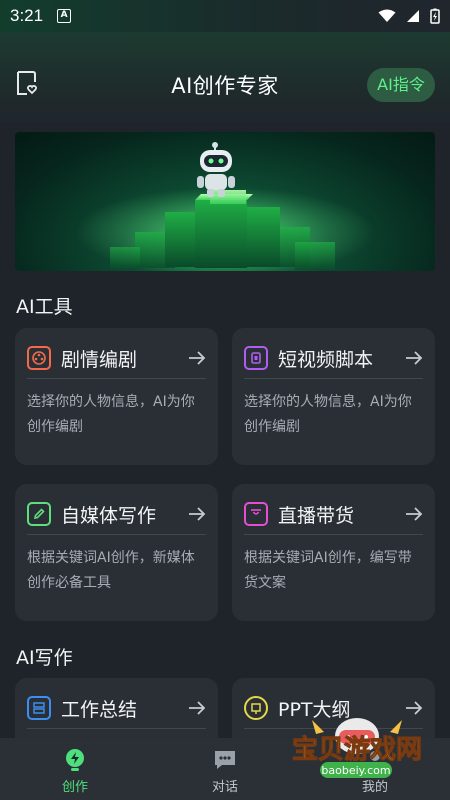 The image size is (450, 800). What do you see at coordinates (39, 708) in the screenshot?
I see `layout-icon` at bounding box center [39, 708].